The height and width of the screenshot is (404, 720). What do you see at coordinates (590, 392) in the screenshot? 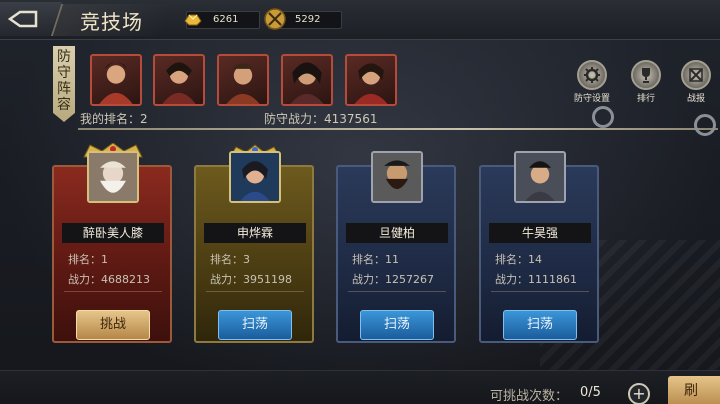
I see `attempts-value: 0/5` at bounding box center [590, 392].